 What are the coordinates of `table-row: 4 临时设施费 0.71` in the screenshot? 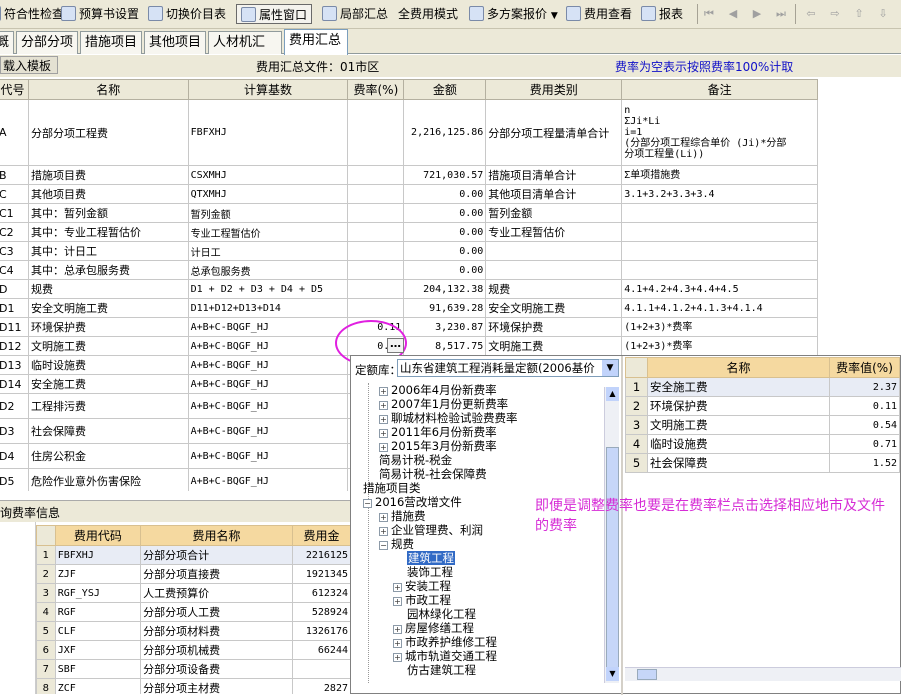 It's located at (762, 444).